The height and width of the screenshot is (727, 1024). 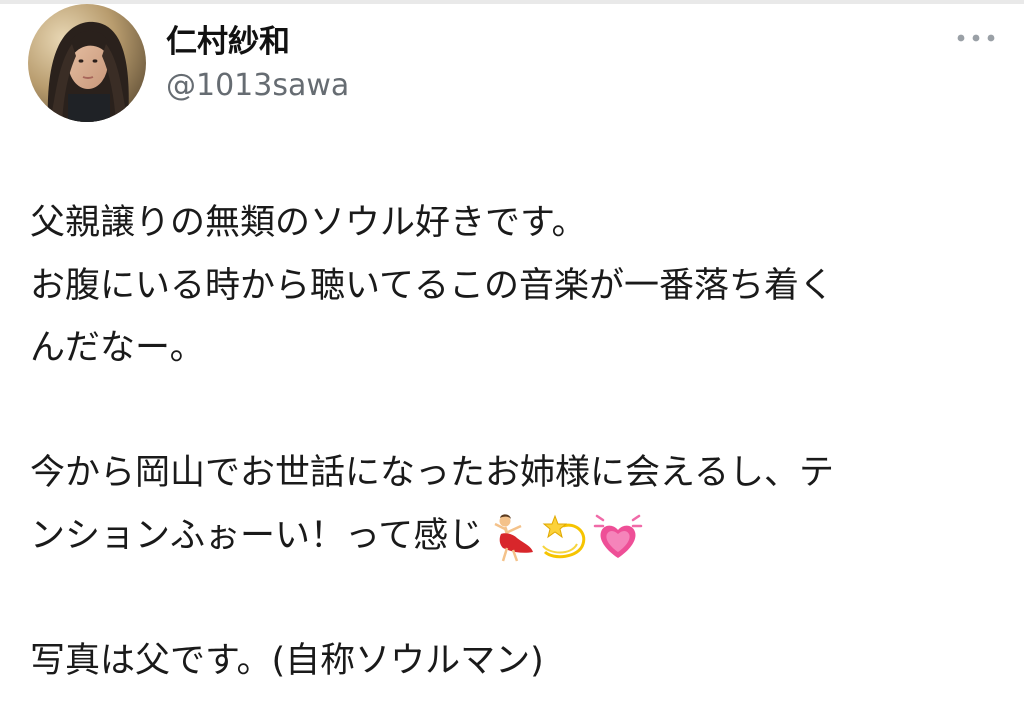 I want to click on tweet-line-with-emoji: ンションふぉーい！って感じ, so click(x=520, y=536).